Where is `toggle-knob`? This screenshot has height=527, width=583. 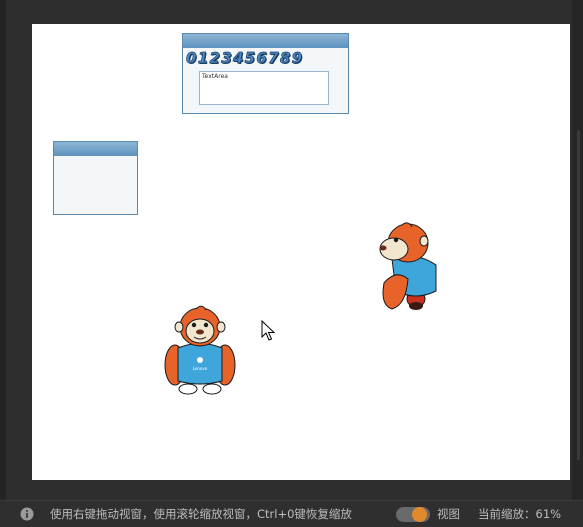 toggle-knob is located at coordinates (419, 514).